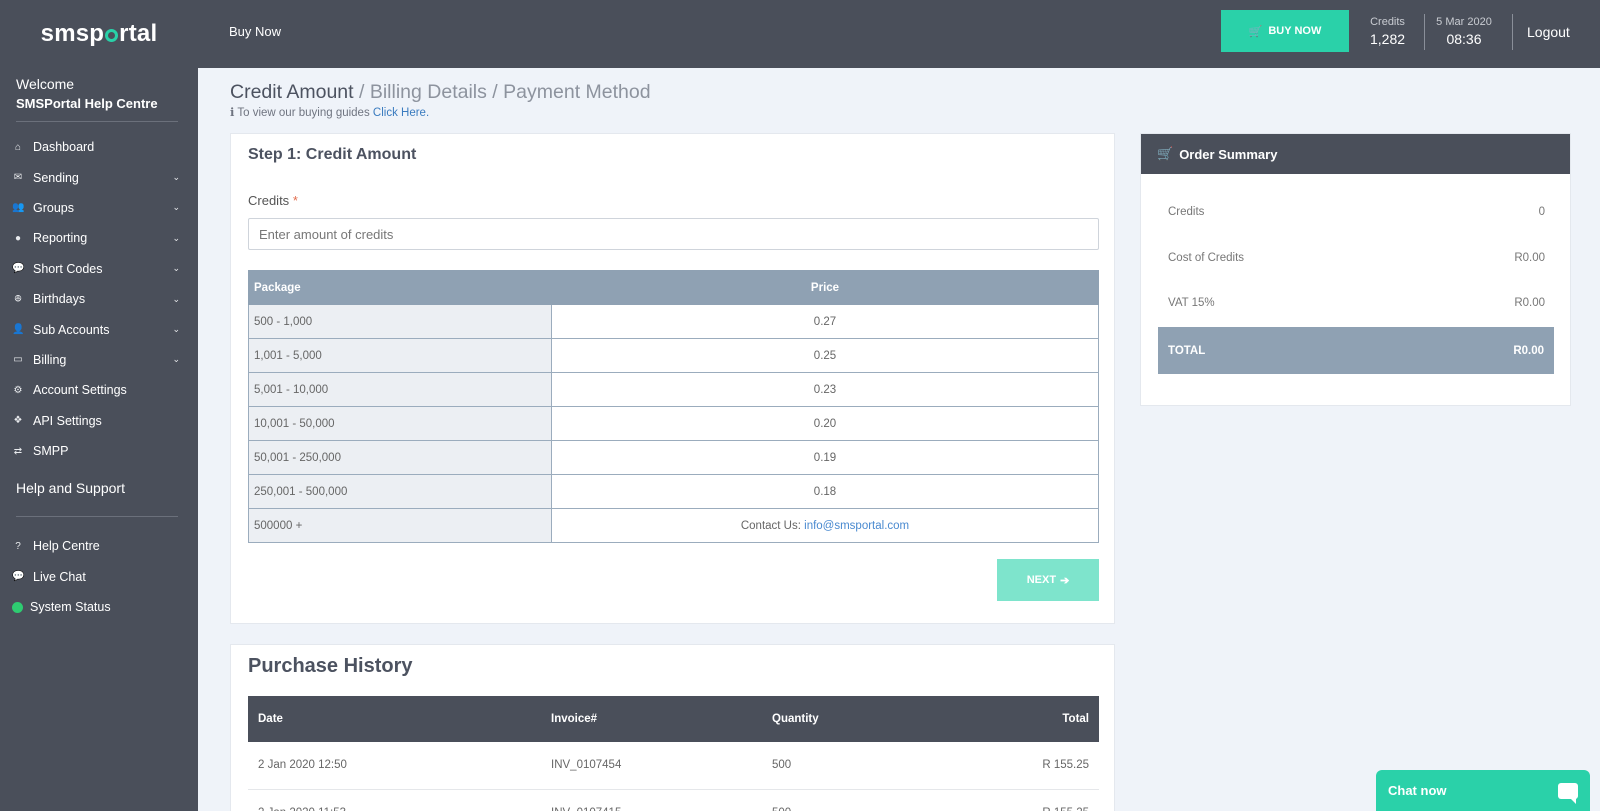 This screenshot has width=1600, height=811. I want to click on contact-email-link: info@smsportal.com, so click(856, 526).